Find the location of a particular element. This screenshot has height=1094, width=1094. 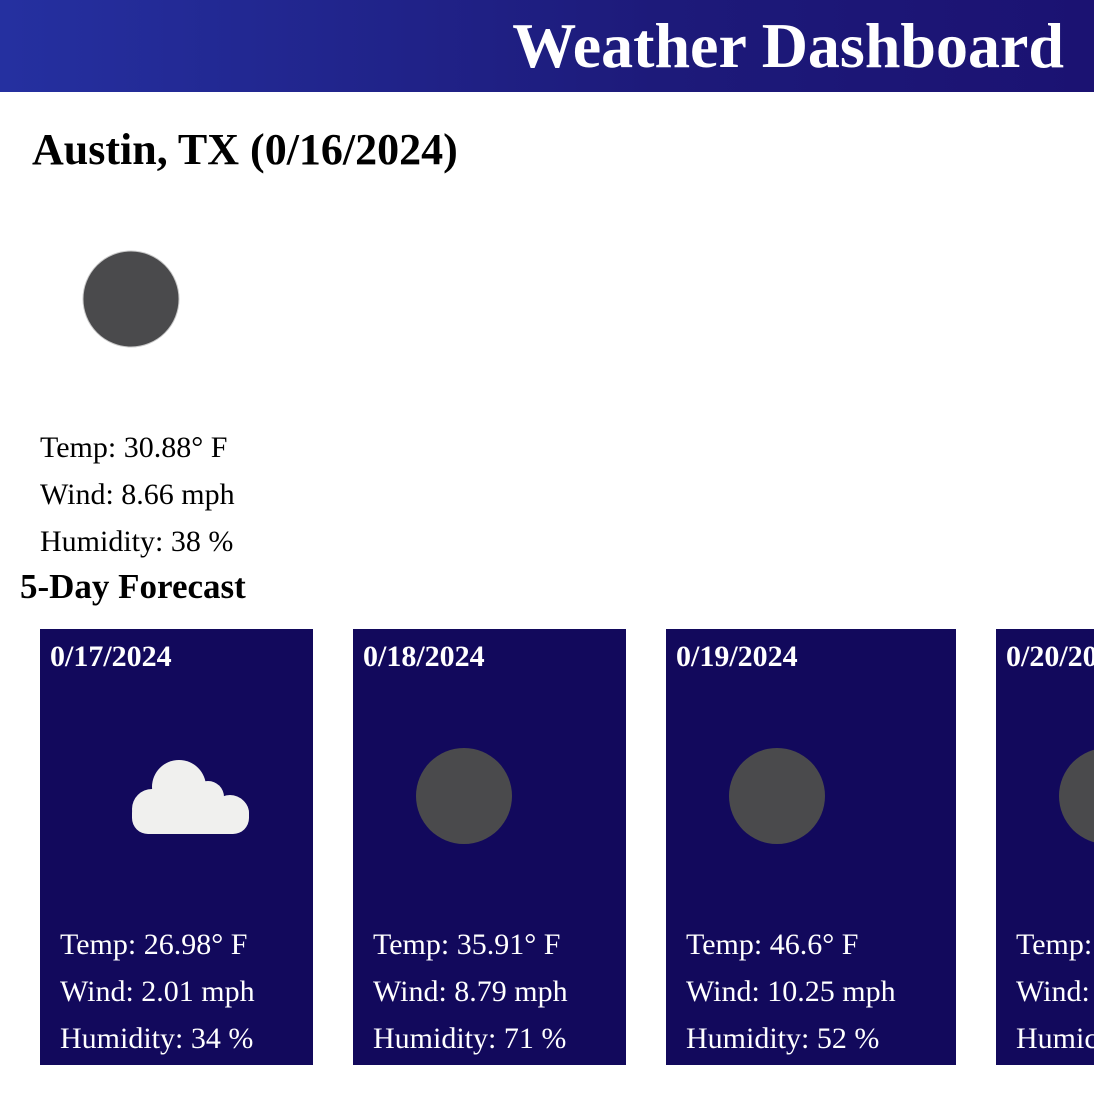

forecast-humidity: Humidity: 34 % is located at coordinates (157, 1038).